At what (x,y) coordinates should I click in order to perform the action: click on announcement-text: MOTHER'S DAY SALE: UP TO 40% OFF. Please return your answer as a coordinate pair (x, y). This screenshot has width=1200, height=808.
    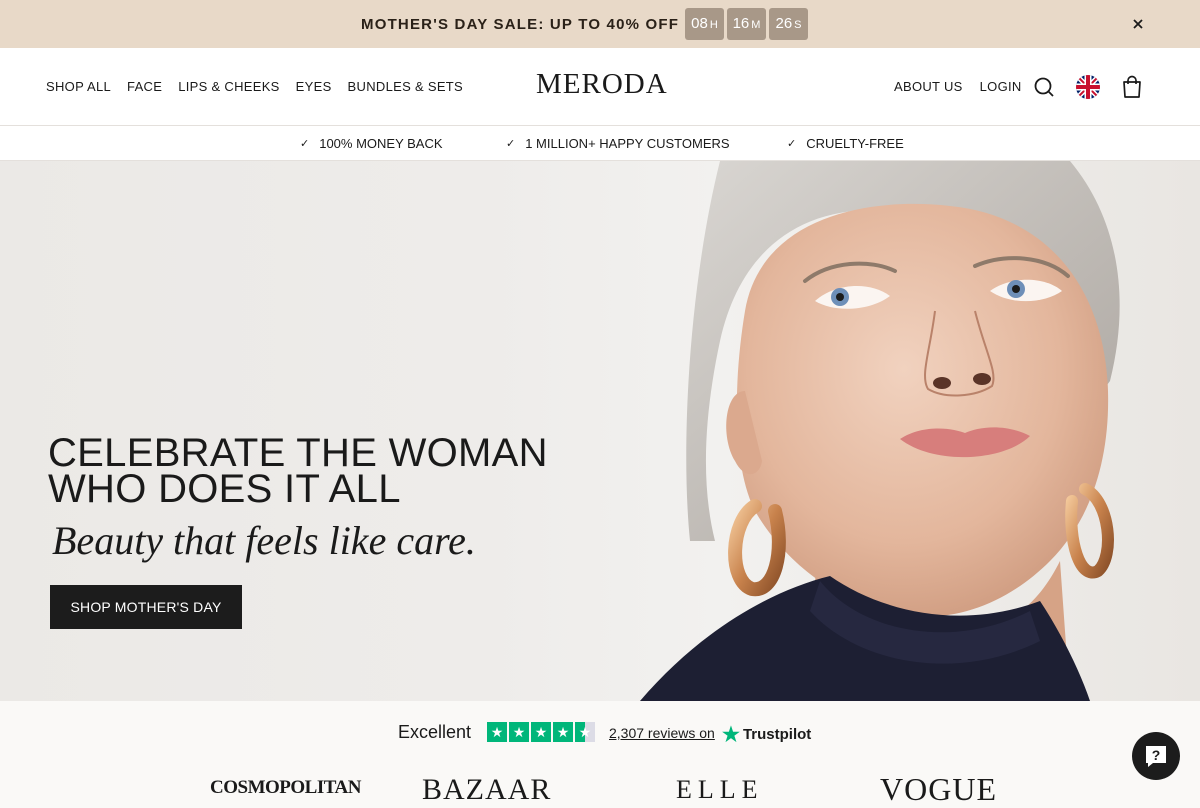
    Looking at the image, I should click on (520, 24).